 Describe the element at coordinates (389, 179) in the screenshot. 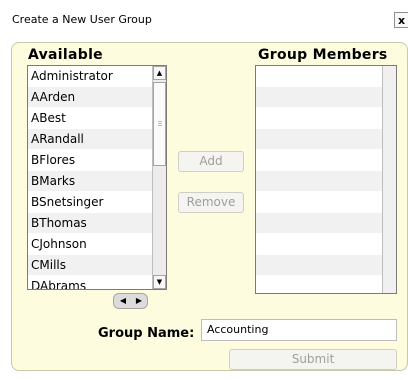

I see `group-members-scrollbar` at that location.